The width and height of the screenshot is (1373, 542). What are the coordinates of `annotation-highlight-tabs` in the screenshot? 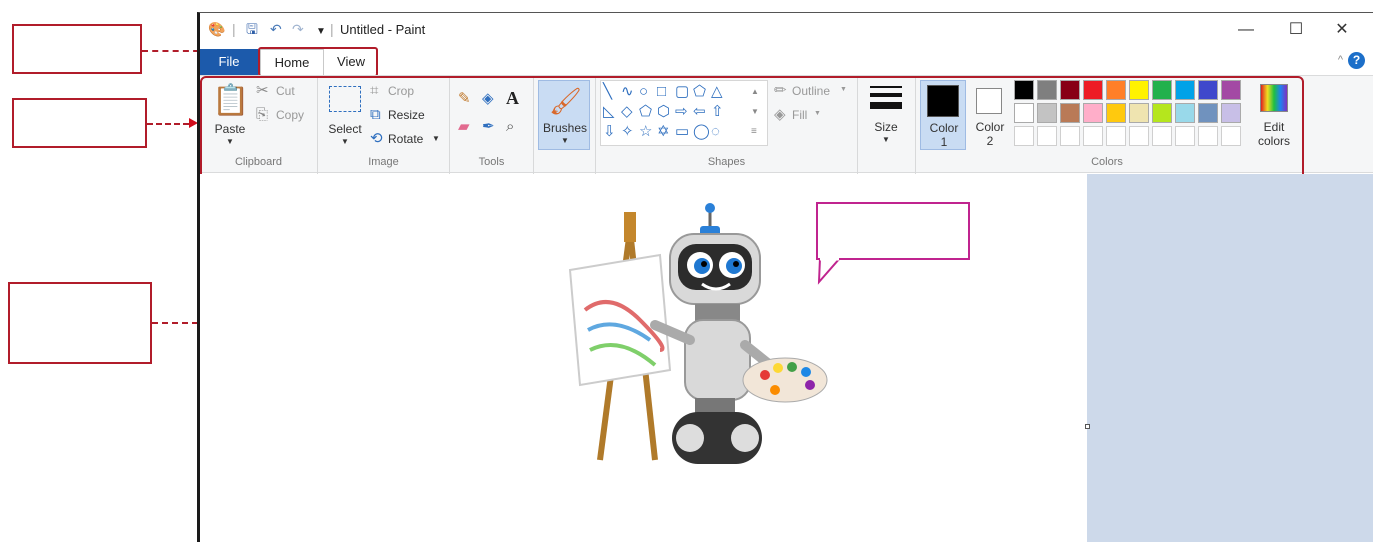 It's located at (318, 62).